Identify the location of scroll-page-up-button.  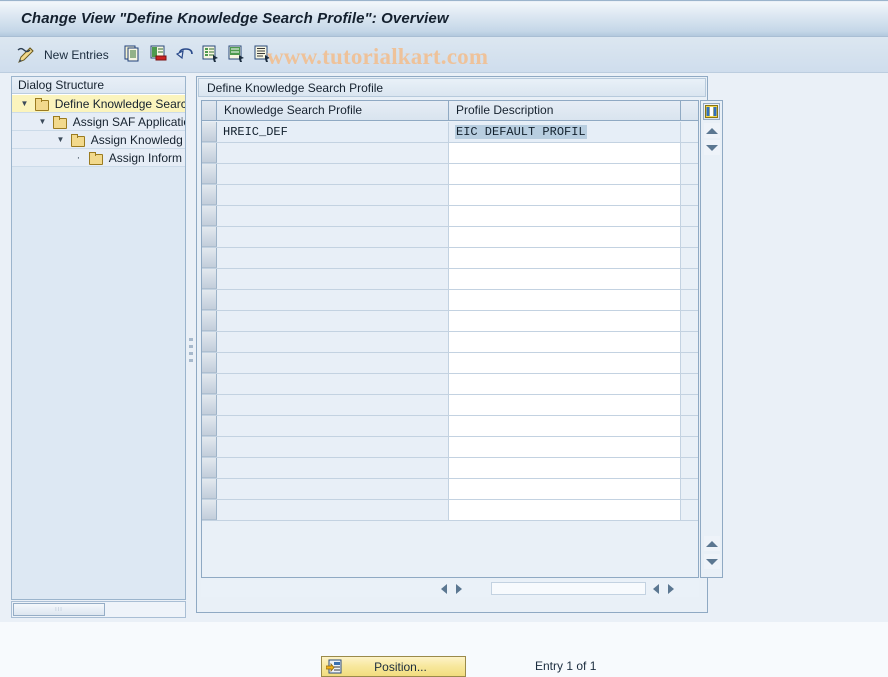
(712, 543).